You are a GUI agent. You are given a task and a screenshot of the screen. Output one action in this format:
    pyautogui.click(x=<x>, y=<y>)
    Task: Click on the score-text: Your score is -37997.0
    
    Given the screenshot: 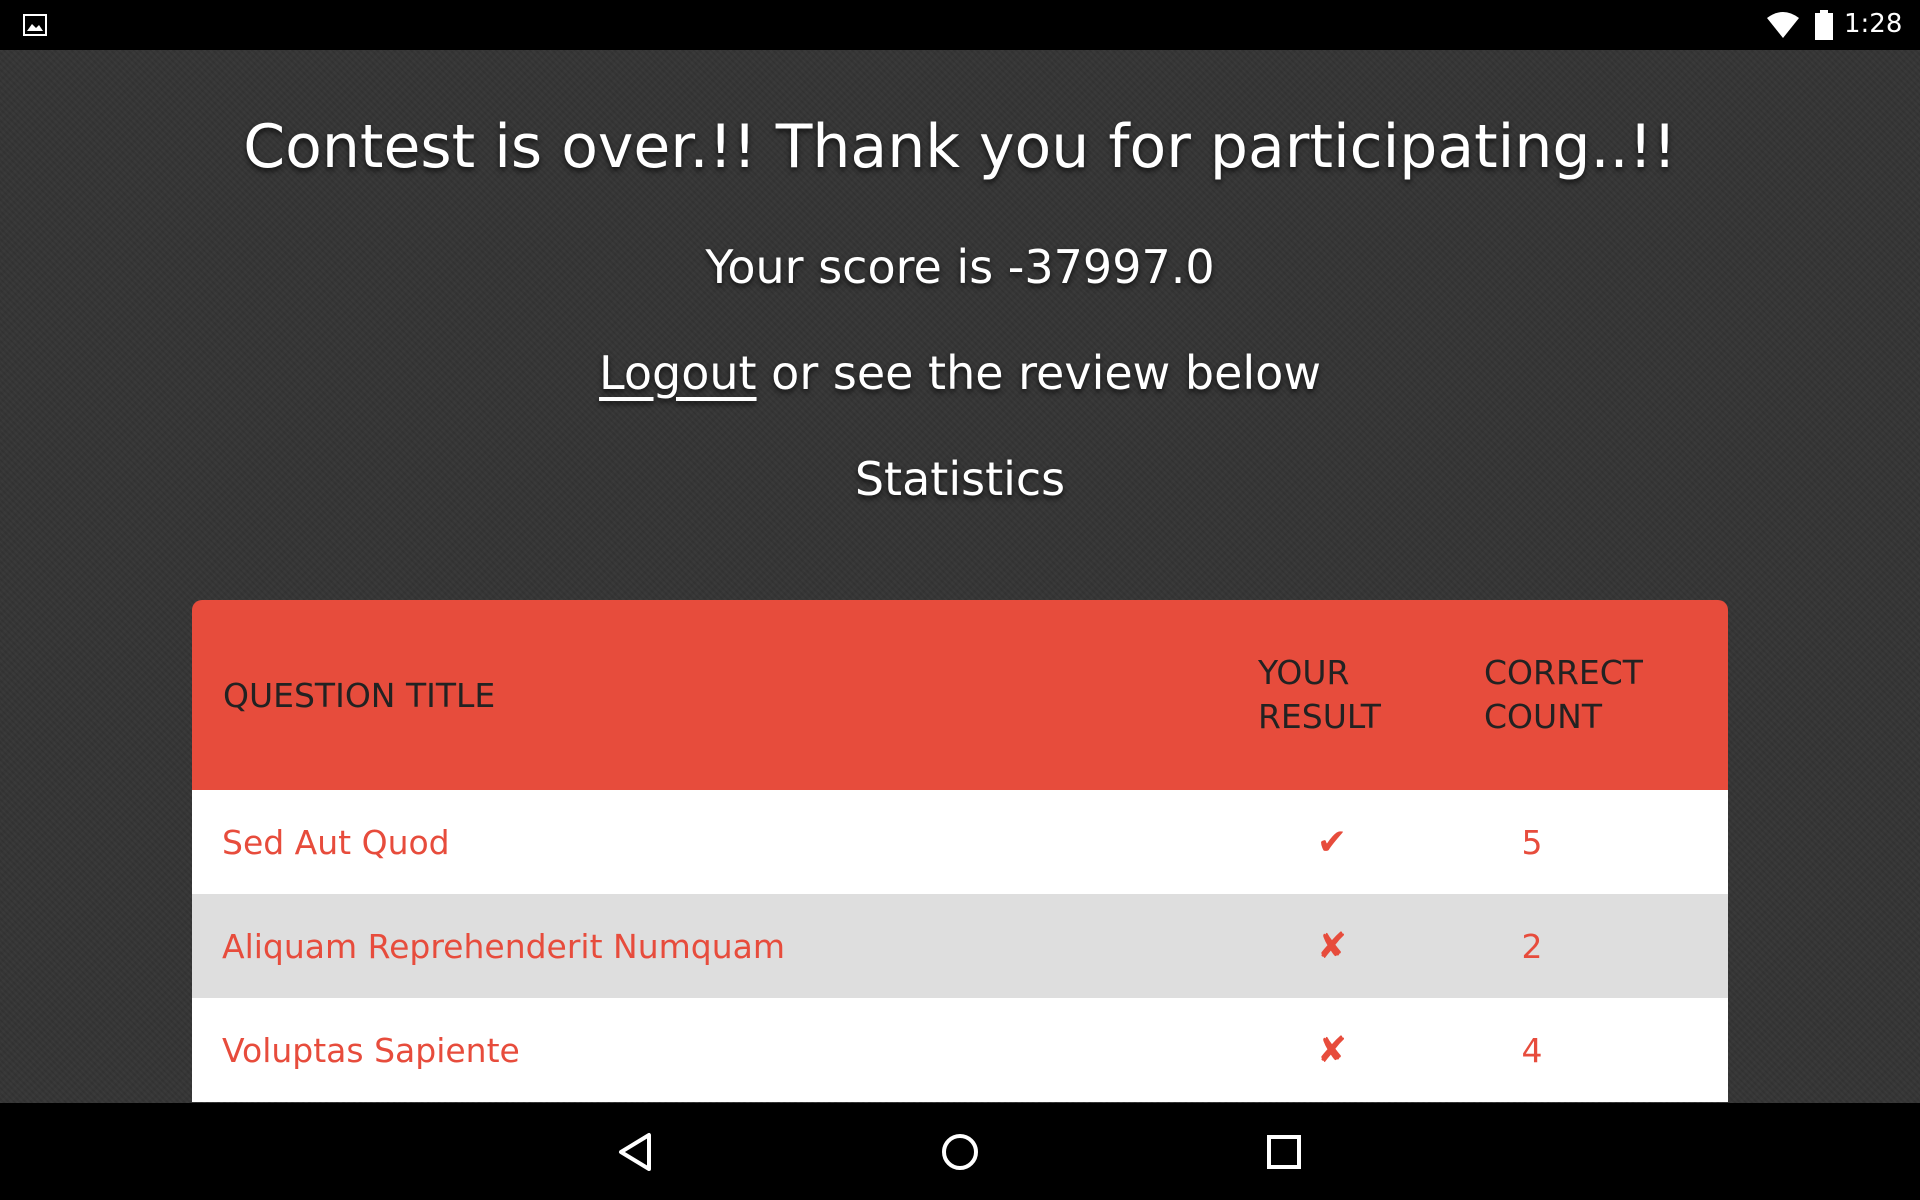 What is the action you would take?
    pyautogui.click(x=960, y=267)
    